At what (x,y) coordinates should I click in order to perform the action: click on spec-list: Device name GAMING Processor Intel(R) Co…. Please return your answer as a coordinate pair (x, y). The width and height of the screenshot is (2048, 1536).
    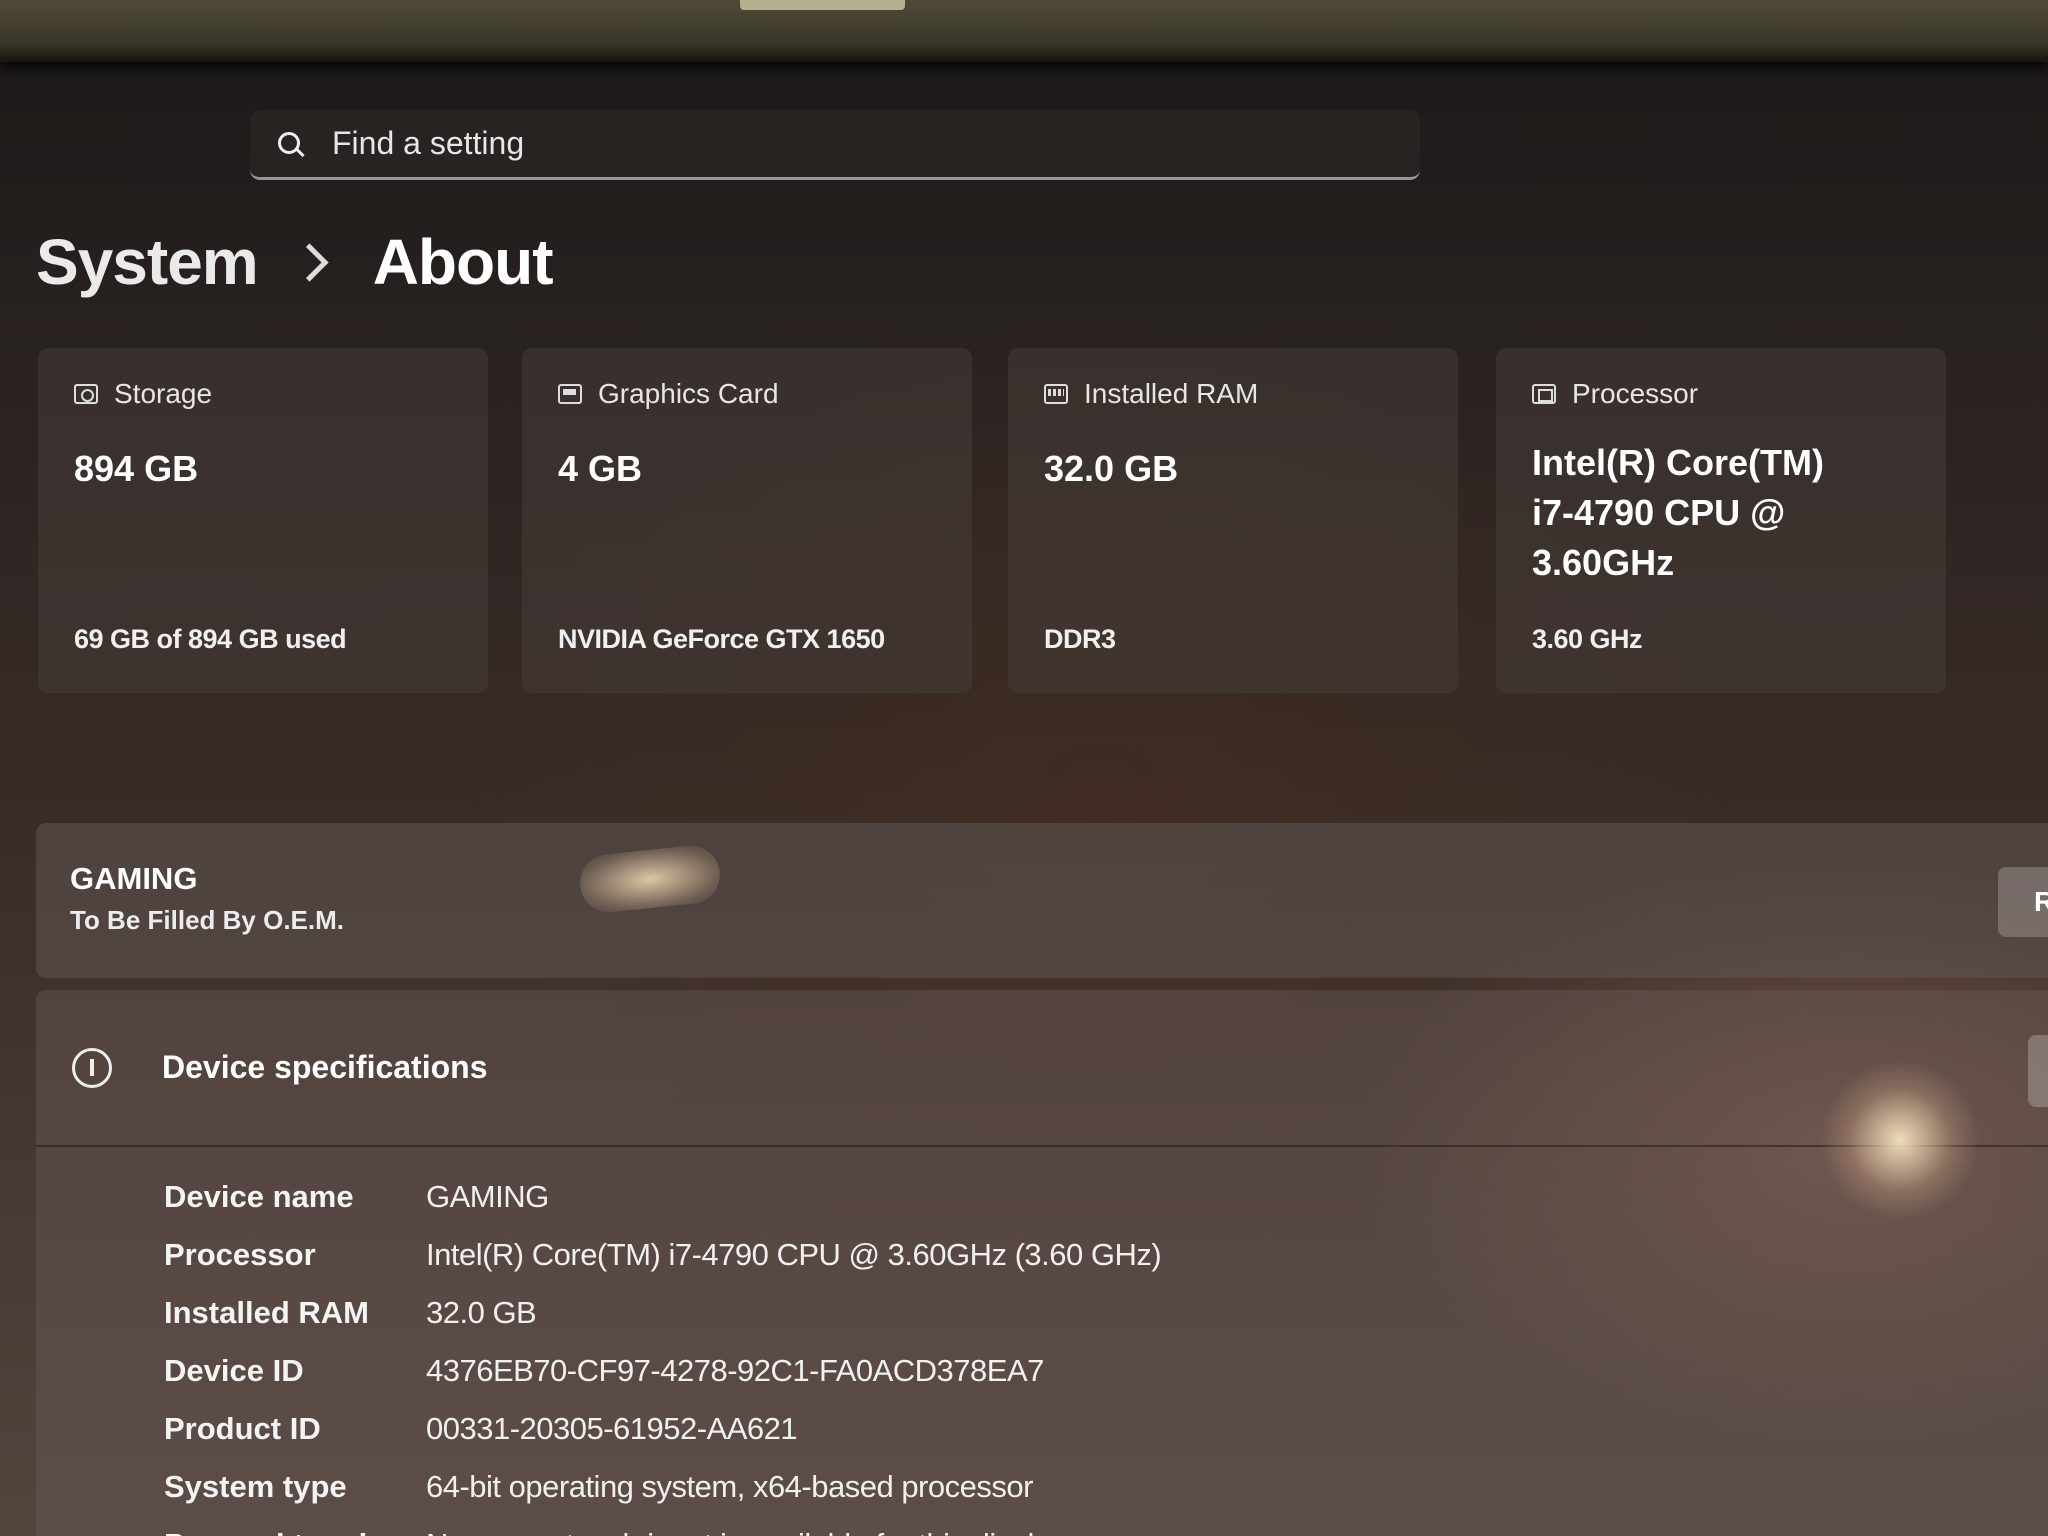
    Looking at the image, I should click on (663, 1352).